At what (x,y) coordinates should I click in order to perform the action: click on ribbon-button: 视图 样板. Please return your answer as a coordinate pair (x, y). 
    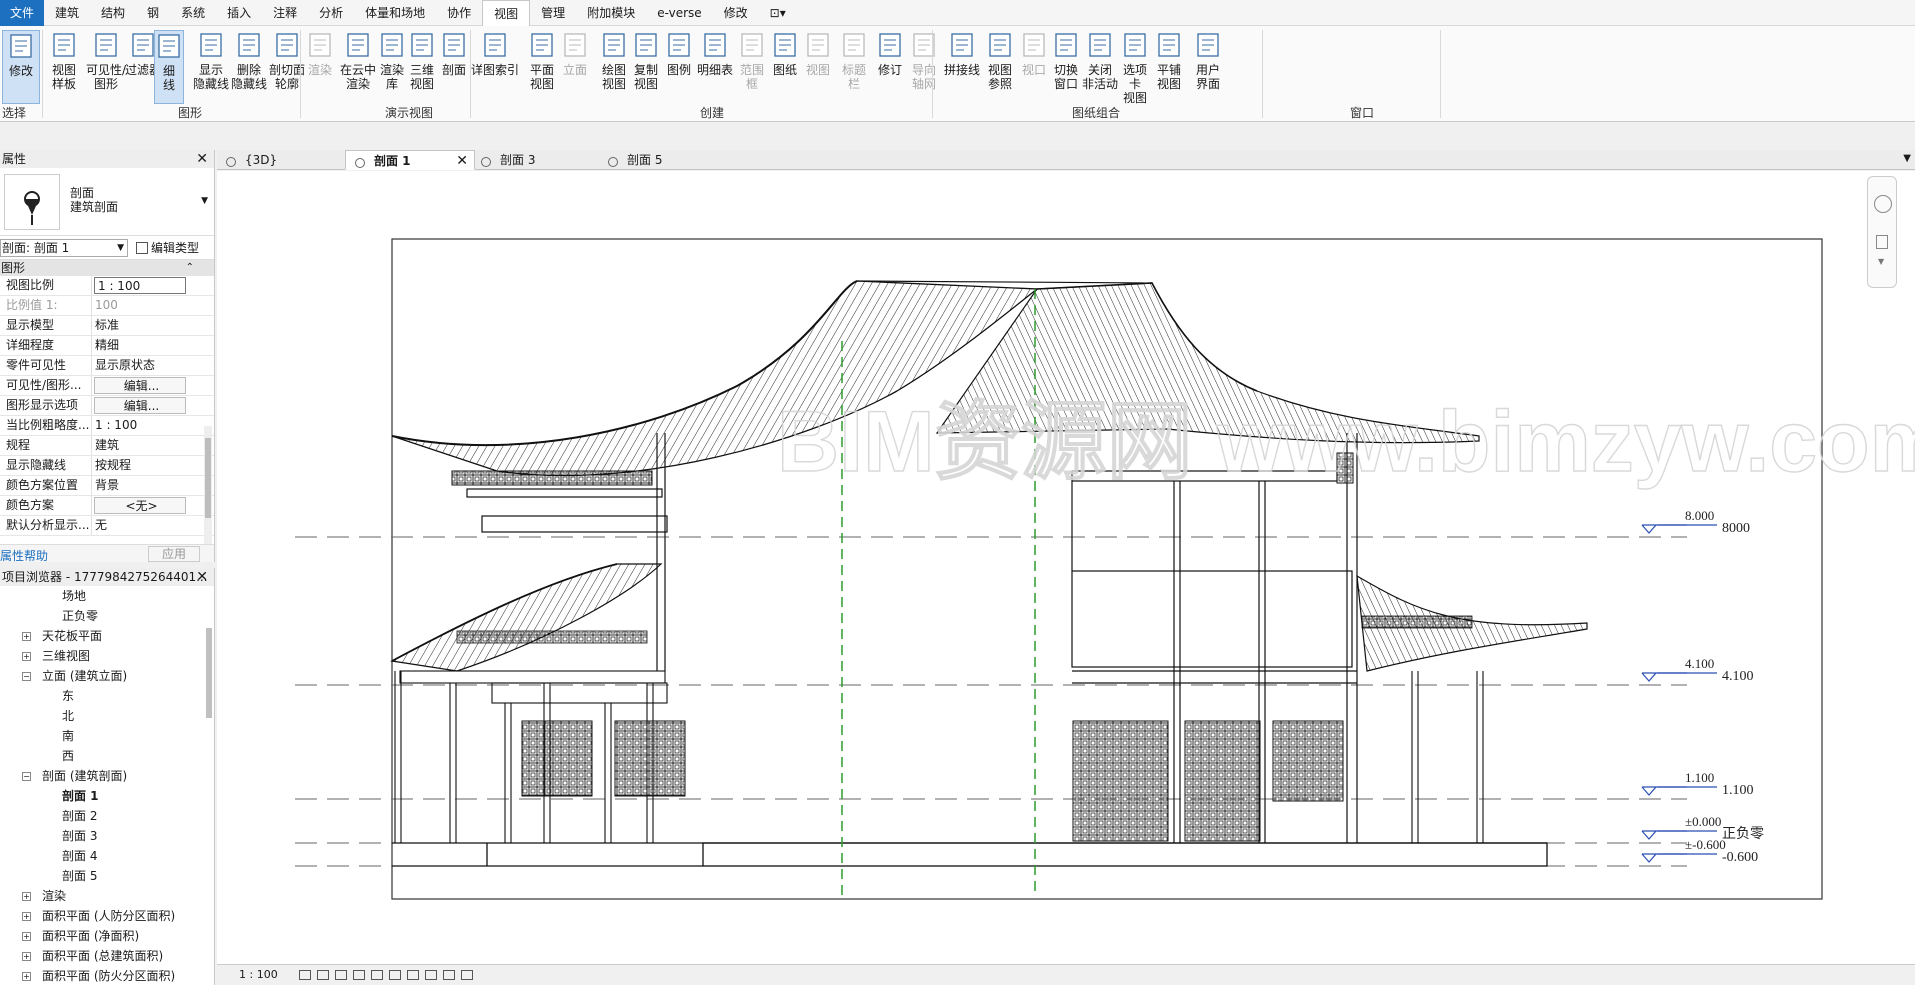
    Looking at the image, I should click on (64, 67).